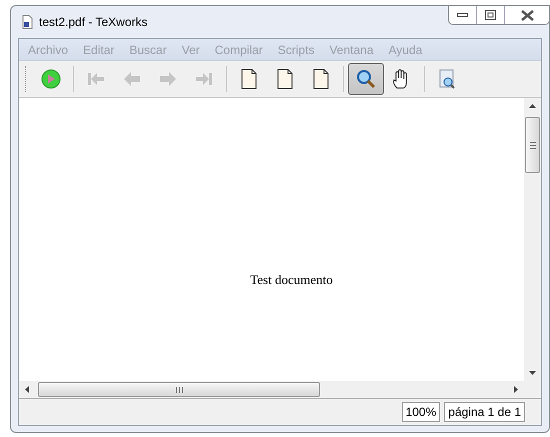 The width and height of the screenshot is (550, 437). I want to click on zoom-level: 100%, so click(421, 412).